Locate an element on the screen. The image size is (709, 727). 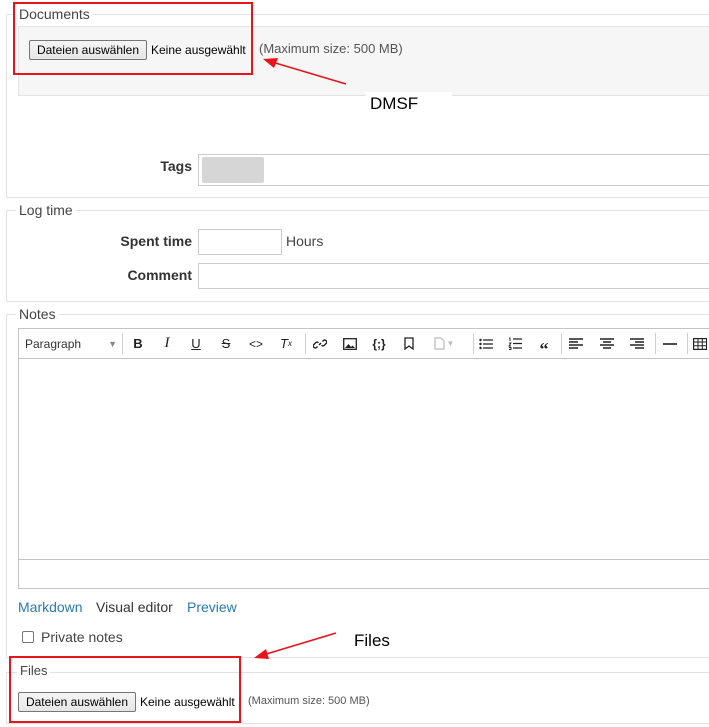
dmsf-arrow is located at coordinates (305, 71).